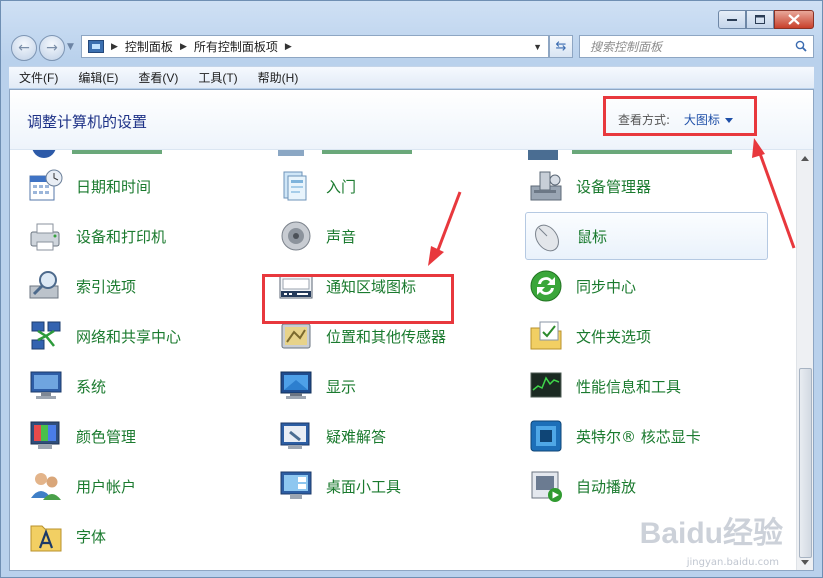 The height and width of the screenshot is (578, 823). Describe the element at coordinates (612, 202) in the screenshot. I see `annotation-arrows` at that location.